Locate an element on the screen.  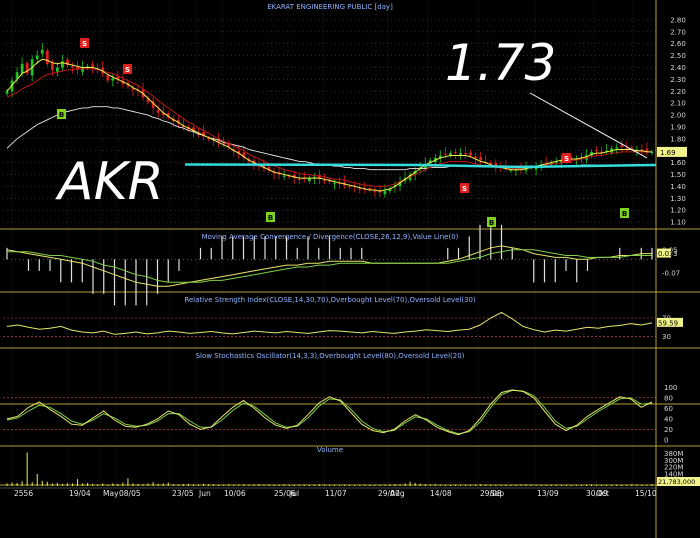
y-tick-label: 2.40 is located at coordinates (678, 68).